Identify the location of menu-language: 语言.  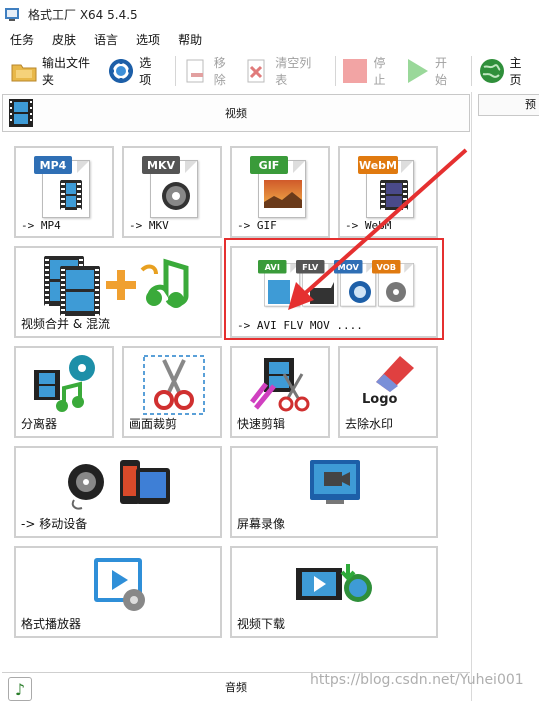
(106, 39).